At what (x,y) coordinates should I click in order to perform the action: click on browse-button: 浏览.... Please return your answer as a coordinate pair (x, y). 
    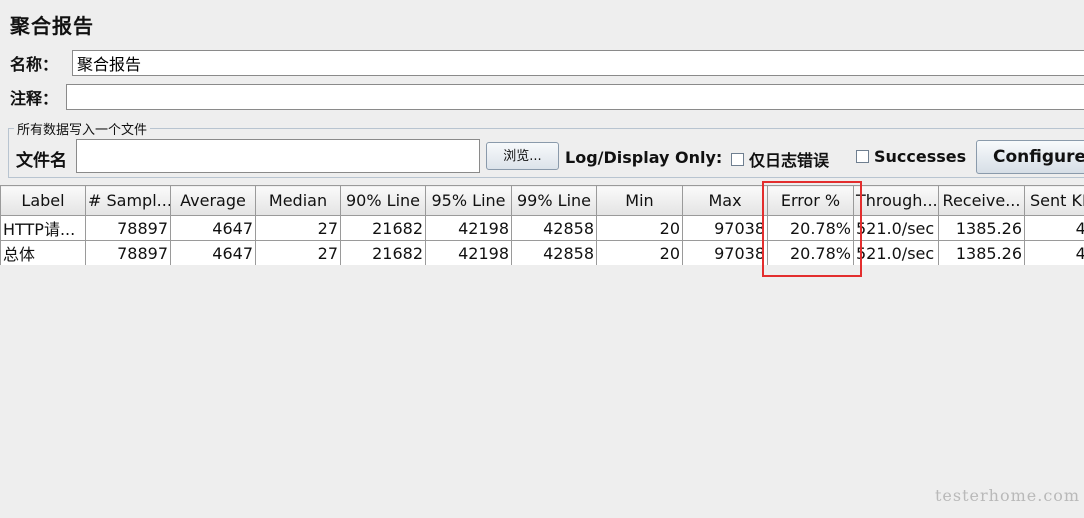
    Looking at the image, I should click on (522, 156).